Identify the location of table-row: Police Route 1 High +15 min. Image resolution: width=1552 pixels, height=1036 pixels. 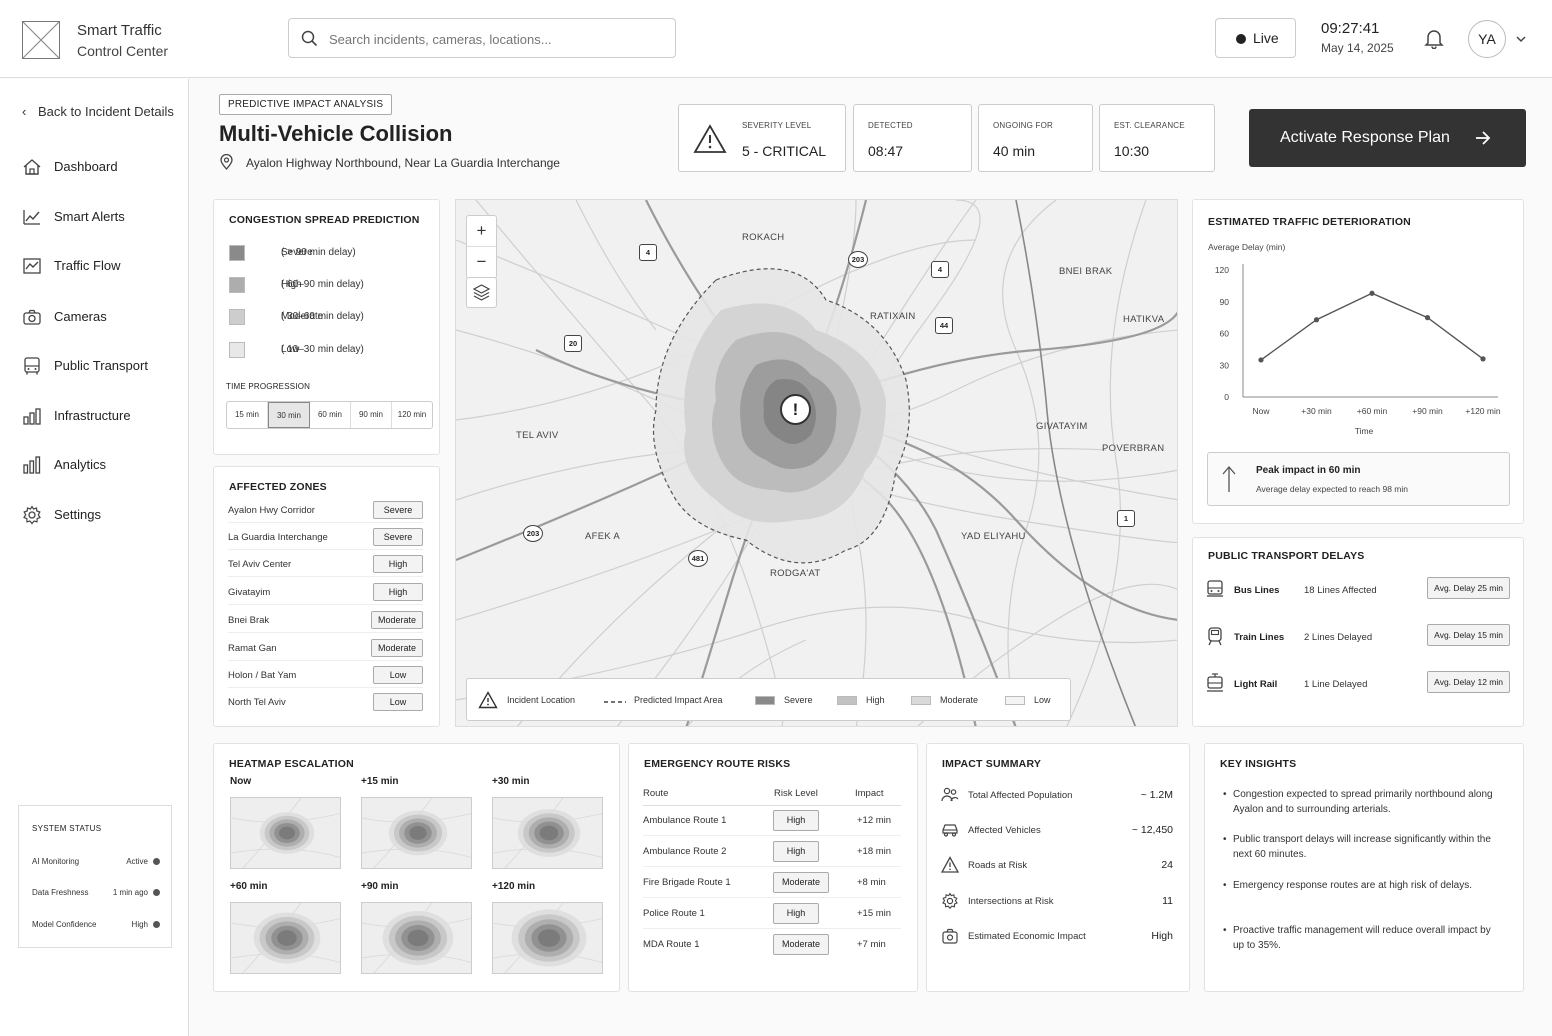
(772, 913).